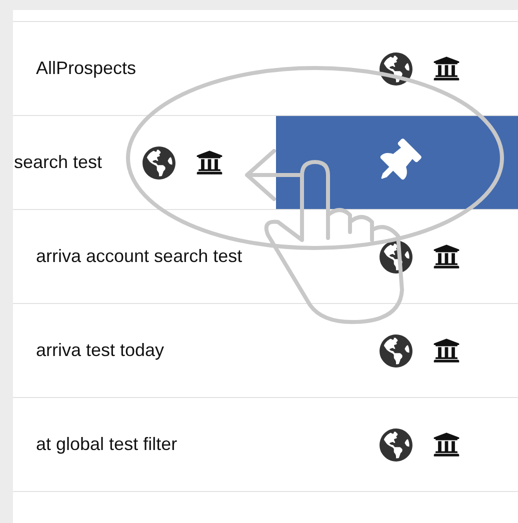 This screenshot has width=518, height=523. I want to click on list-item-label: AllProspects, so click(86, 68).